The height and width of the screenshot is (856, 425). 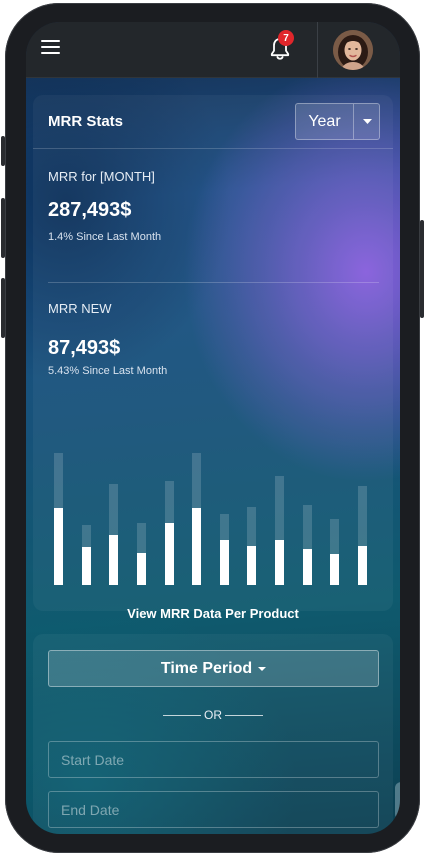 What do you see at coordinates (317, 50) in the screenshot?
I see `navbar-divider` at bounding box center [317, 50].